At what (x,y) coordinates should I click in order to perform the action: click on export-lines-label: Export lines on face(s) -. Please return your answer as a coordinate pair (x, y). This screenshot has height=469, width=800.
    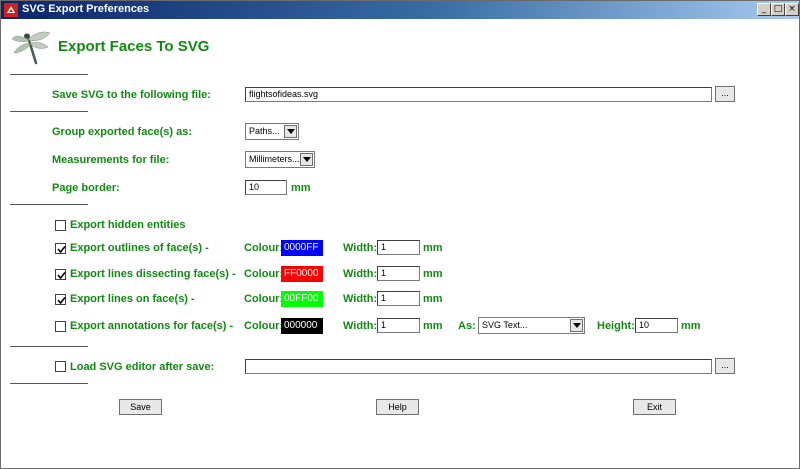
    Looking at the image, I should click on (132, 299).